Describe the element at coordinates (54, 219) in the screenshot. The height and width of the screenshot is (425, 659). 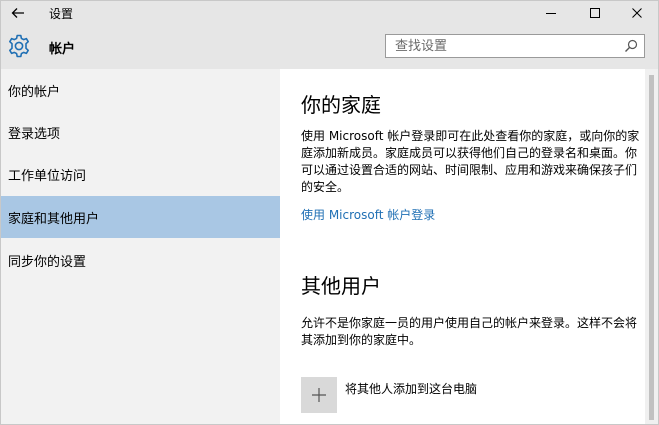
I see `sidebar-item-label: 家庭和其他用户` at that location.